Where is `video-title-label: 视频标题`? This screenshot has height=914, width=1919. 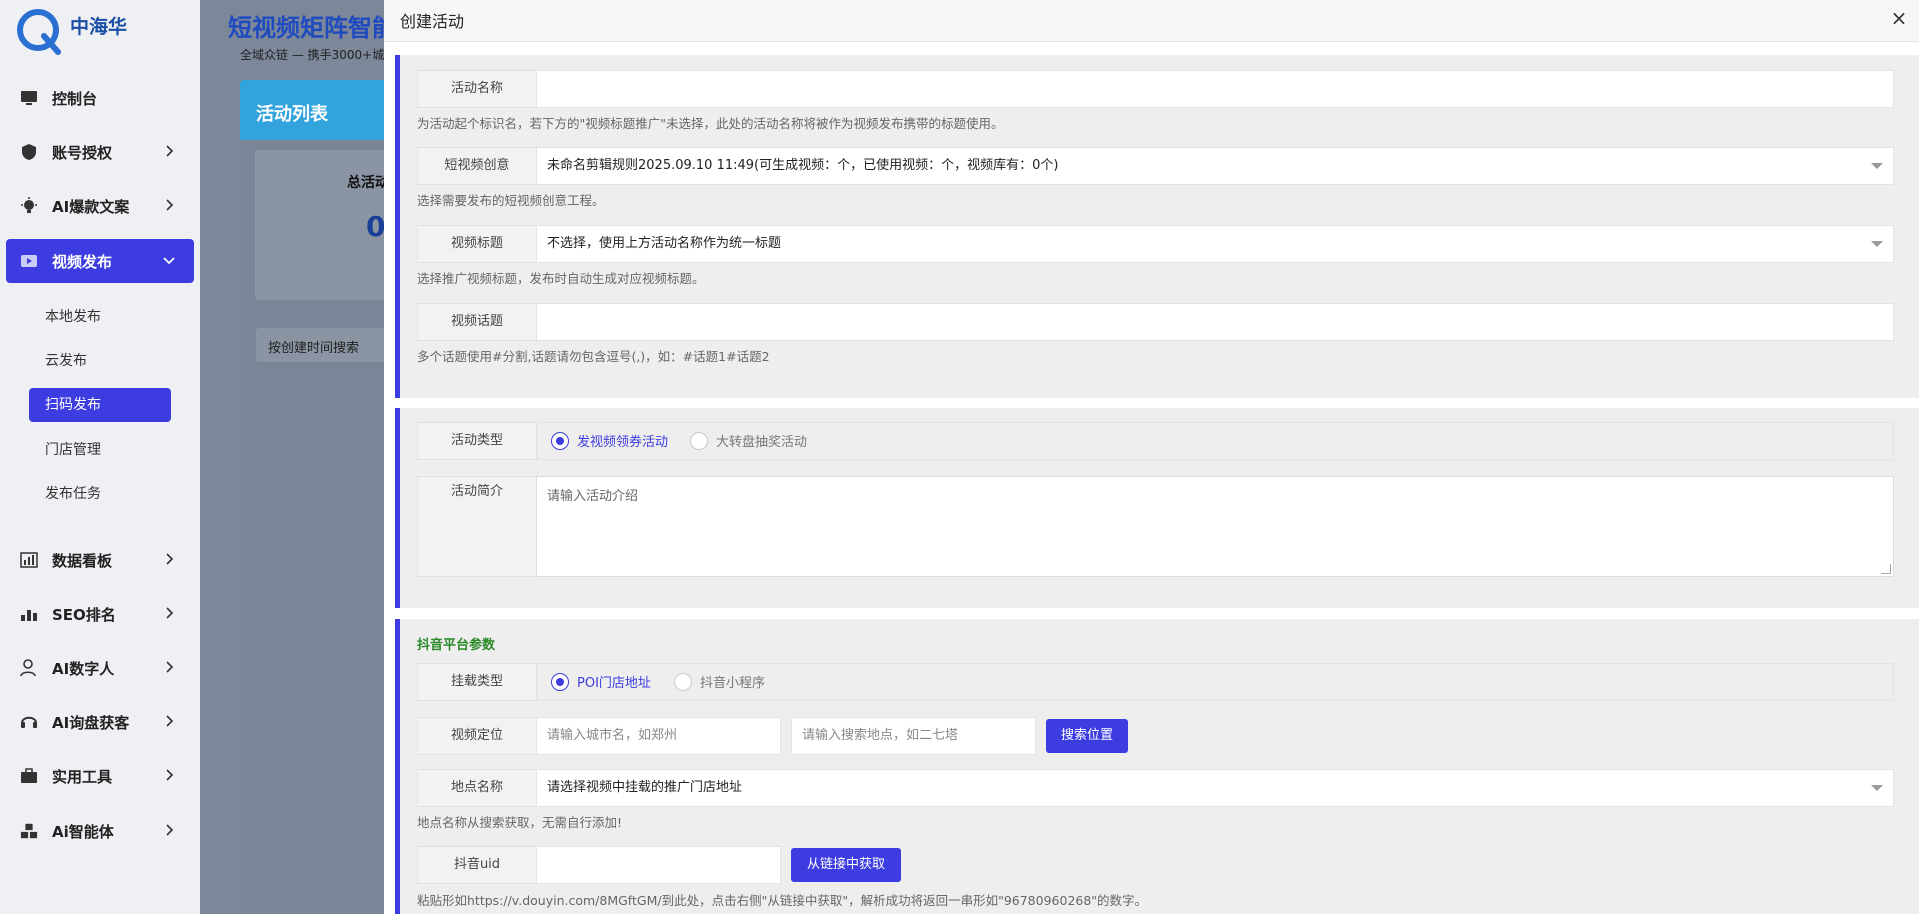 video-title-label: 视频标题 is located at coordinates (477, 244).